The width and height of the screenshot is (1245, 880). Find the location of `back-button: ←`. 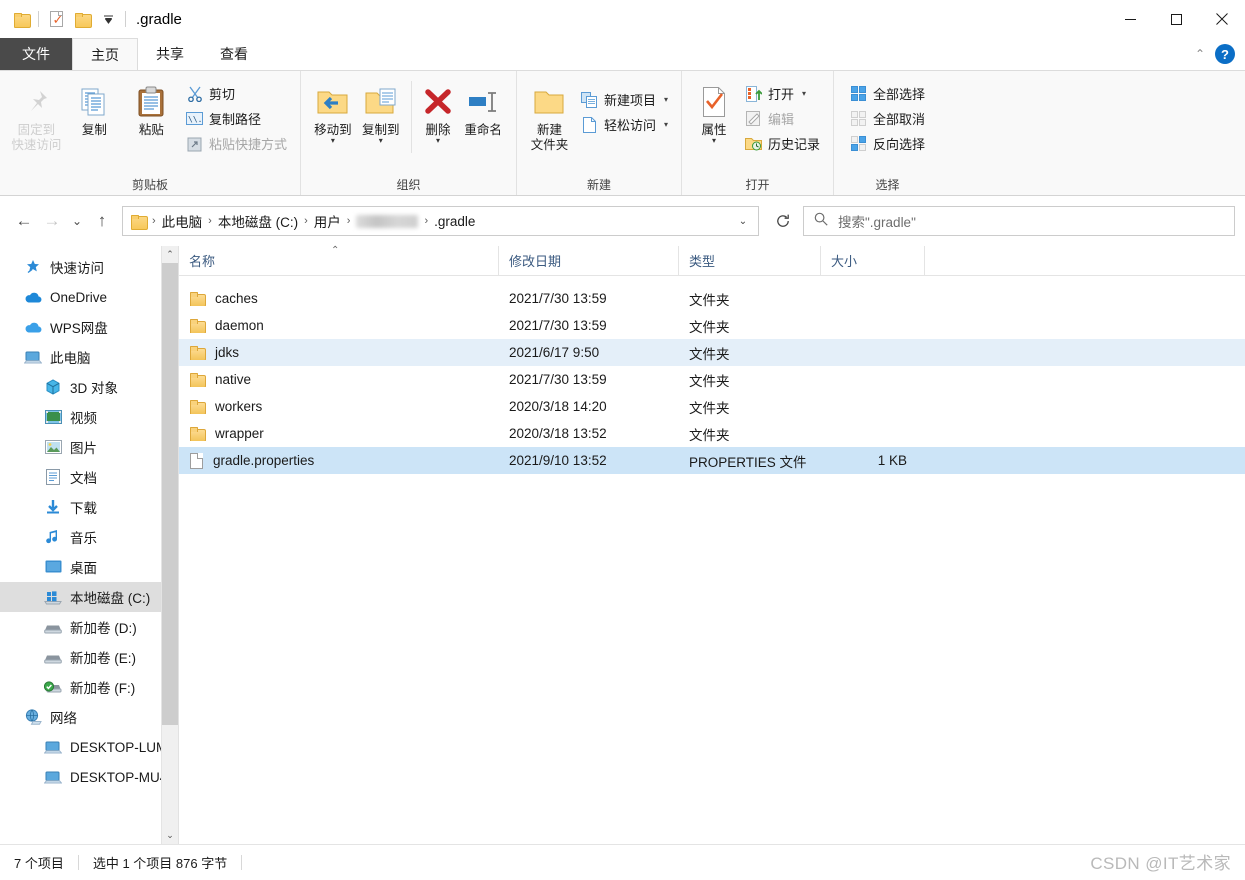

back-button: ← is located at coordinates (24, 221).